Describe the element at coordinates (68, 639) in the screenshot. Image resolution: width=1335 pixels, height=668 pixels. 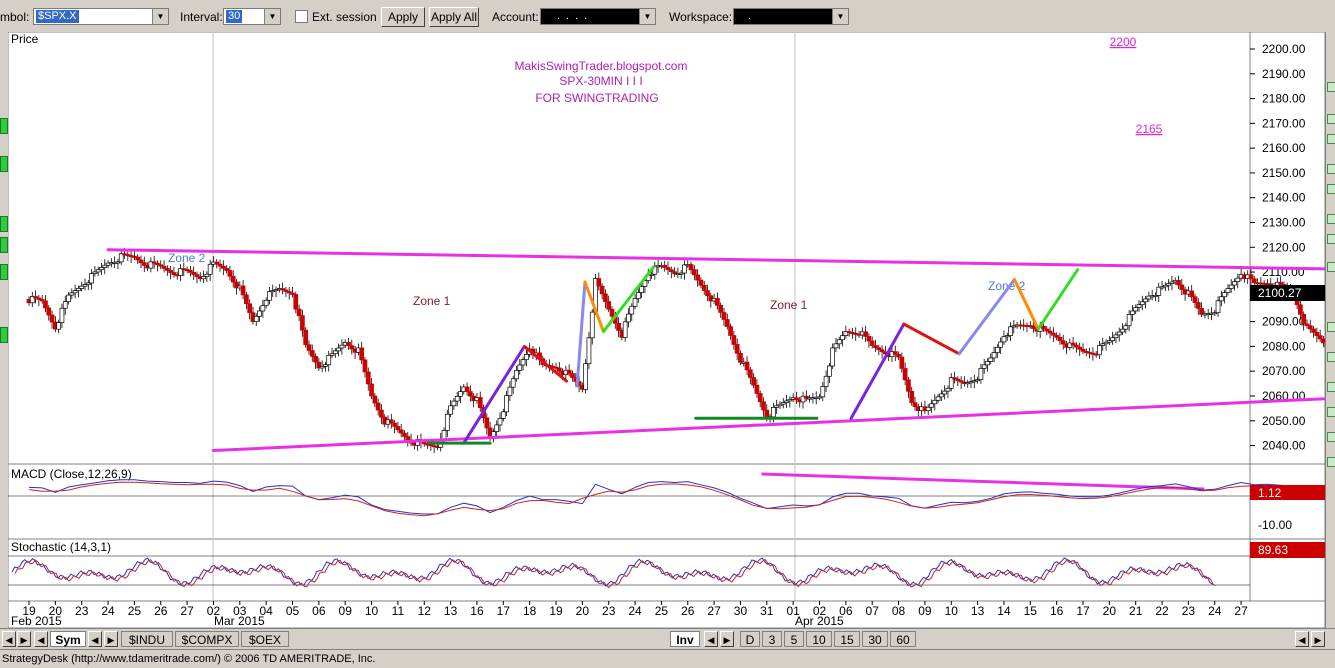
I see `tab-sym: Sym` at that location.